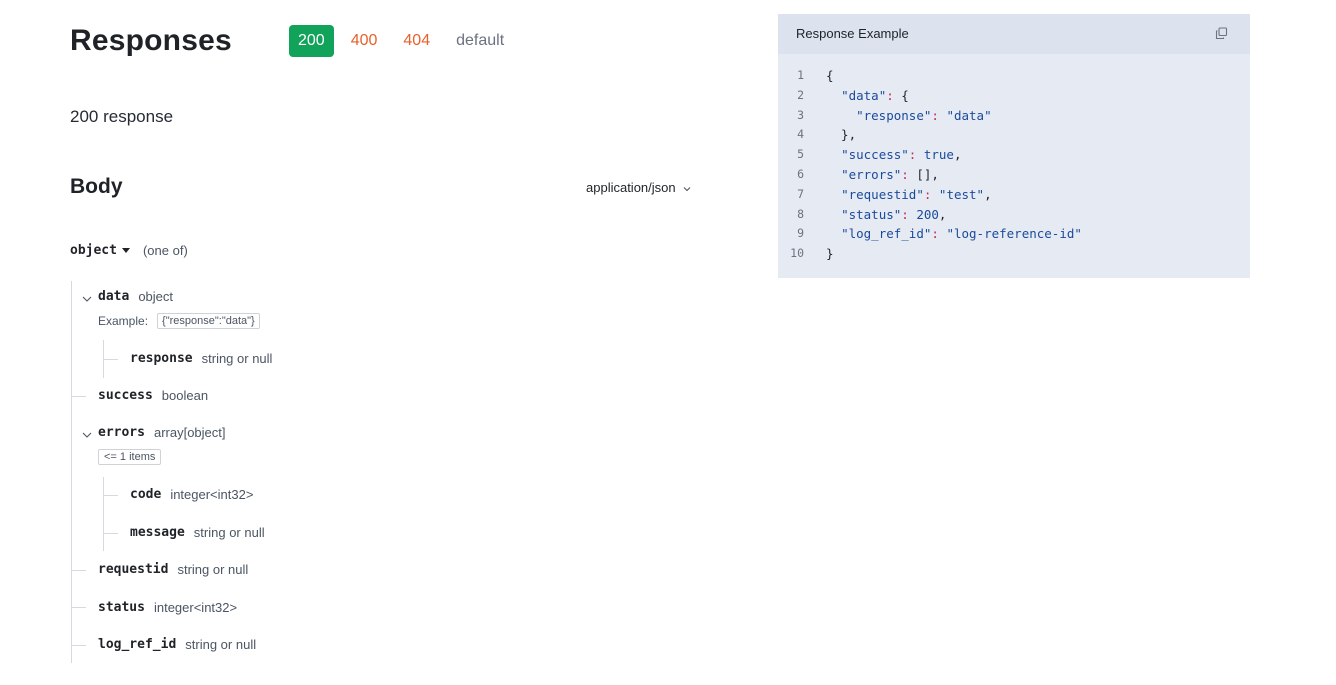 Image resolution: width=1336 pixels, height=685 pixels. Describe the element at coordinates (137, 644) in the screenshot. I see `property-name: log_ref_id` at that location.